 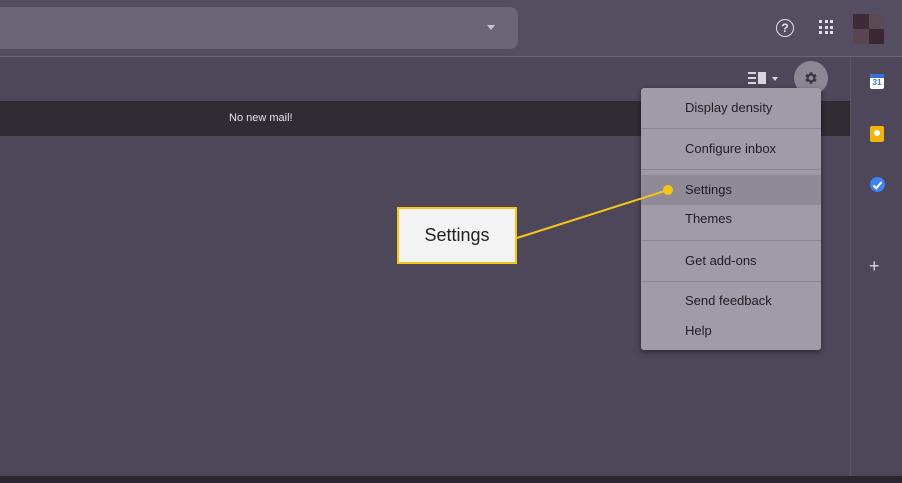 I want to click on callout-label: Settings, so click(x=457, y=235).